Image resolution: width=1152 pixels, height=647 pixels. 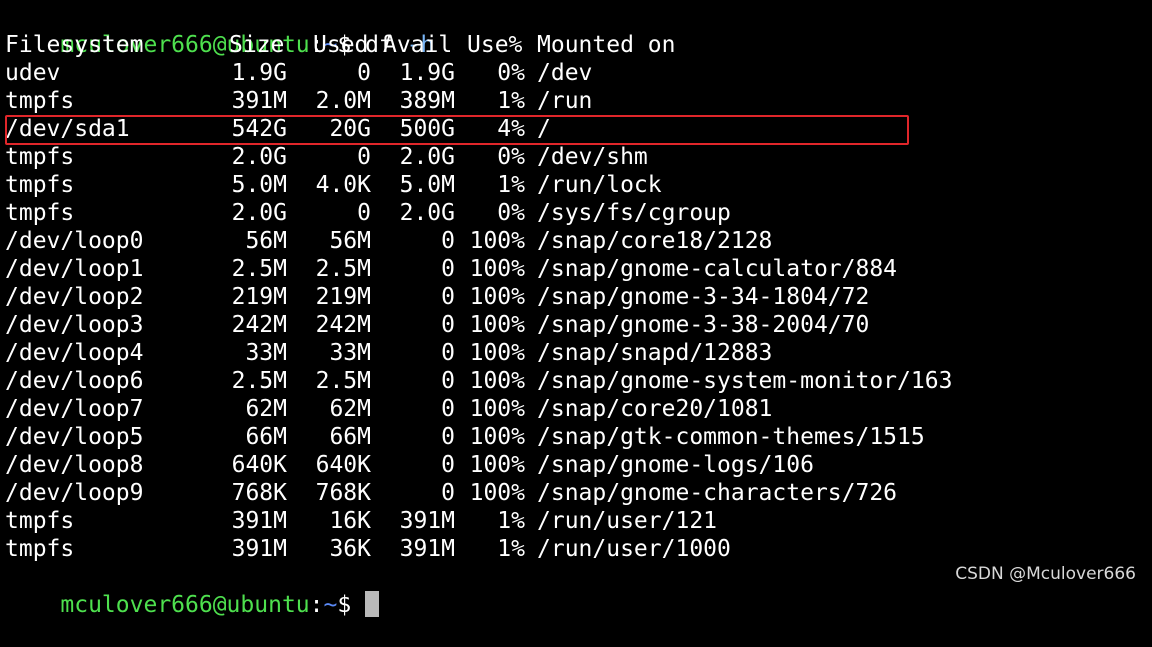 What do you see at coordinates (185, 605) in the screenshot?
I see `prompt-user-host: mculover666@ubuntu` at bounding box center [185, 605].